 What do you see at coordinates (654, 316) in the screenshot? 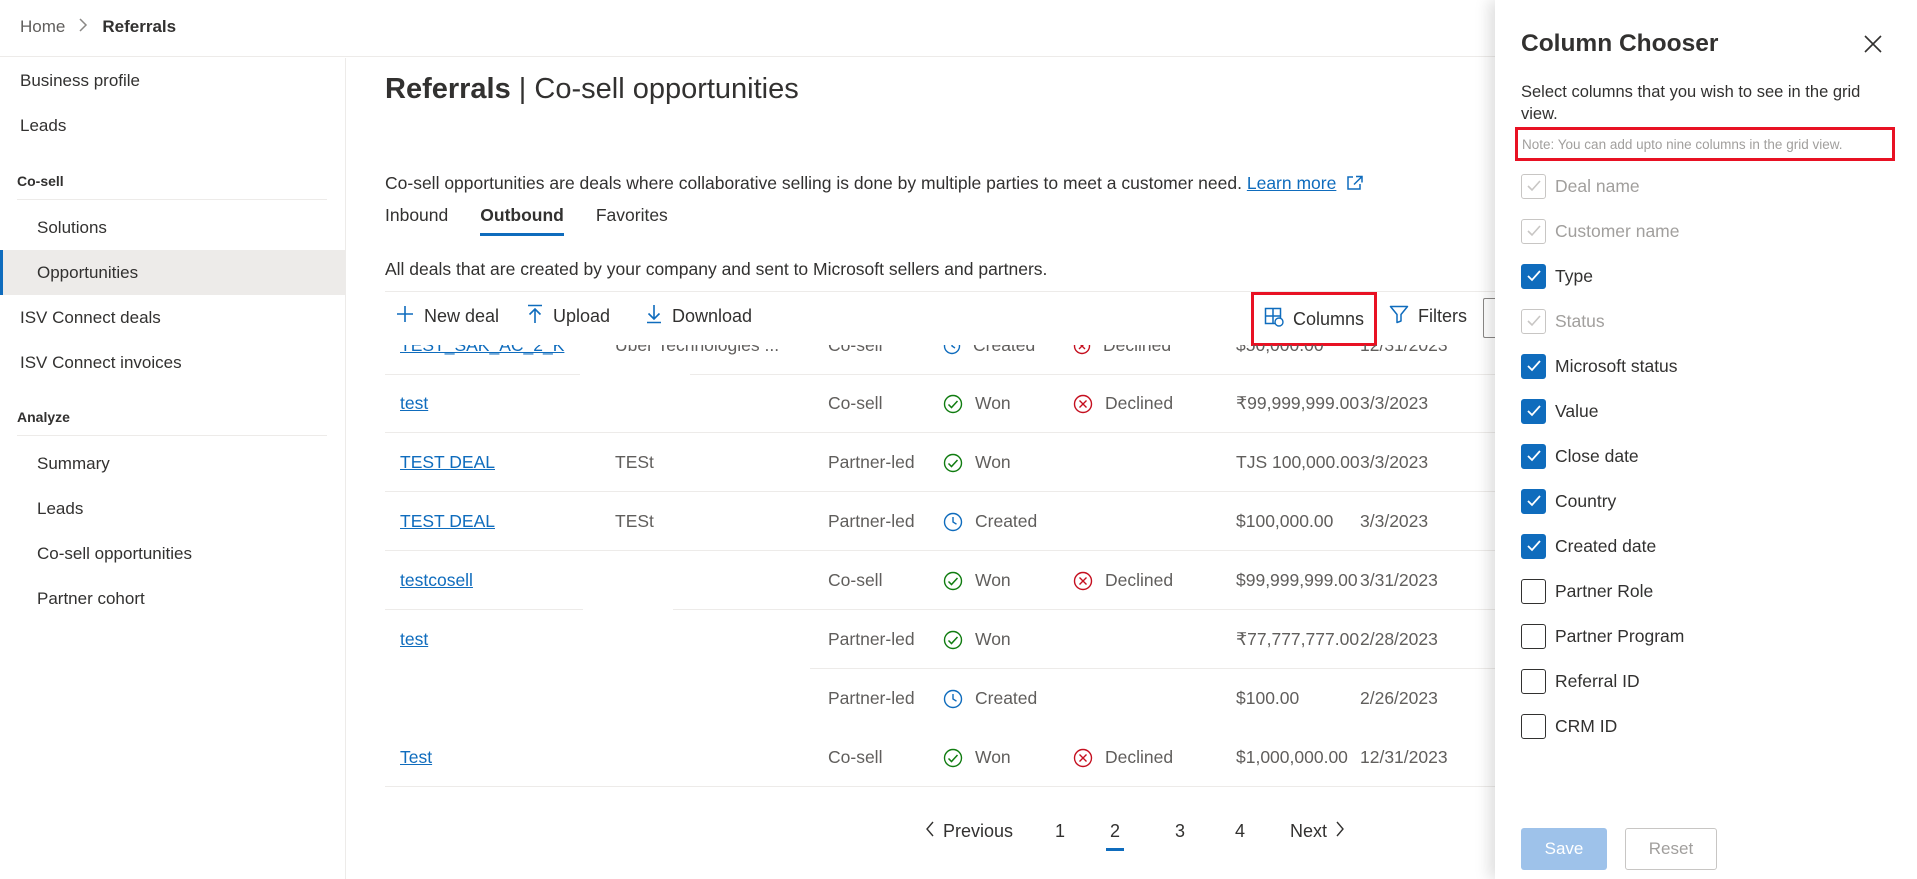
I see `download-icon` at bounding box center [654, 316].